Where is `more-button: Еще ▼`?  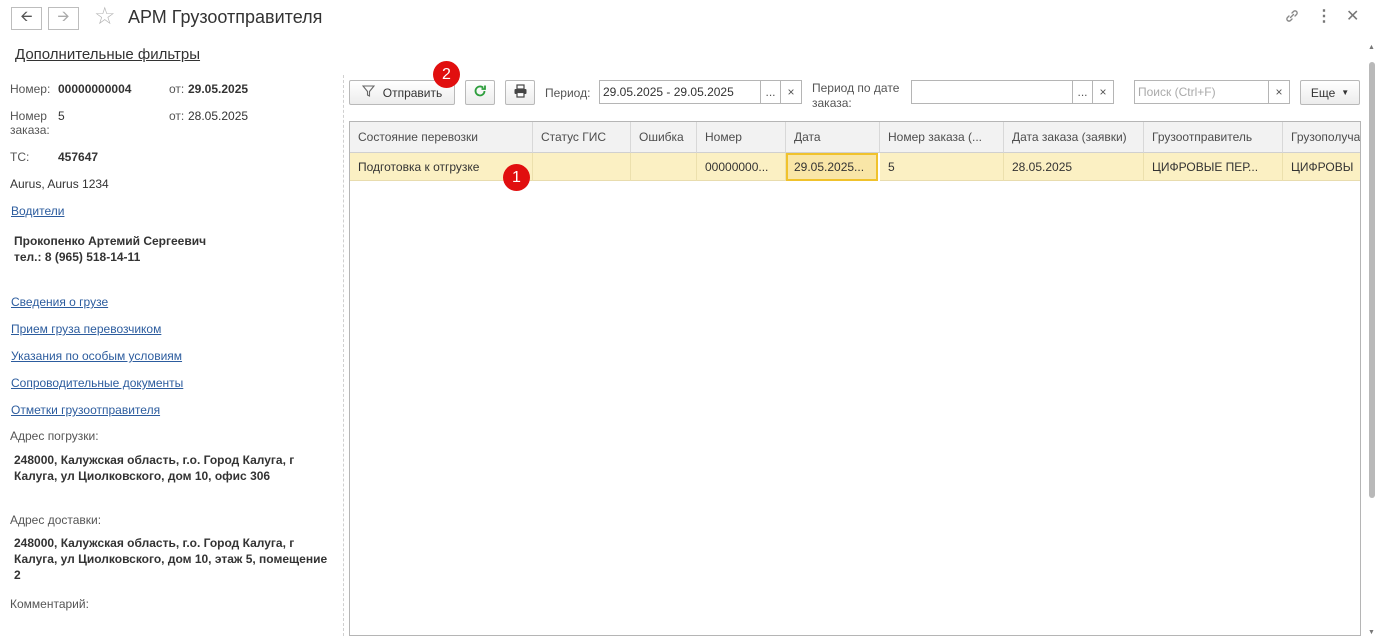 more-button: Еще ▼ is located at coordinates (1330, 92).